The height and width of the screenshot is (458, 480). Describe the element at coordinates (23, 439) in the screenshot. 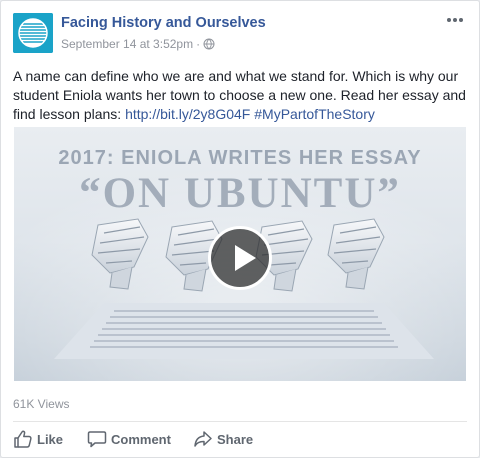

I see `like-icon` at that location.